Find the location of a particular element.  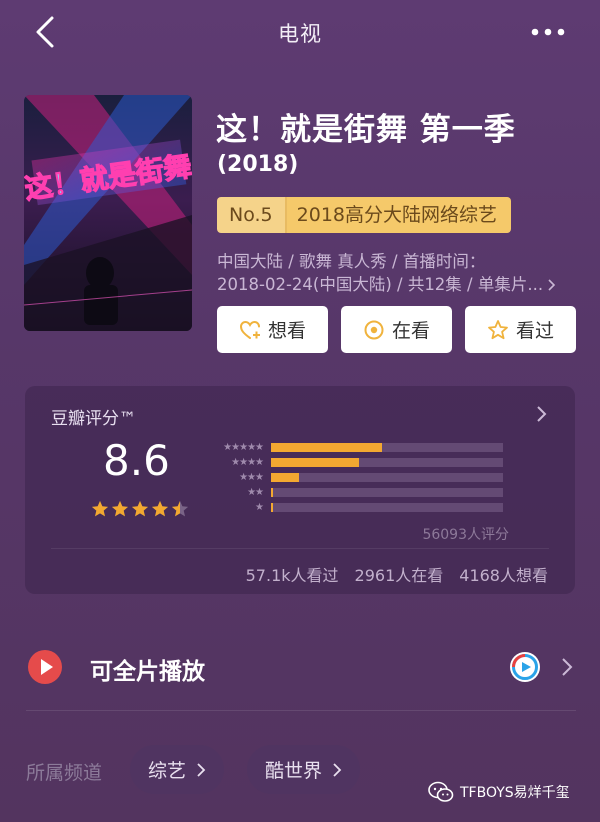

watermark: TFBOYS易烊千玺 is located at coordinates (499, 792).